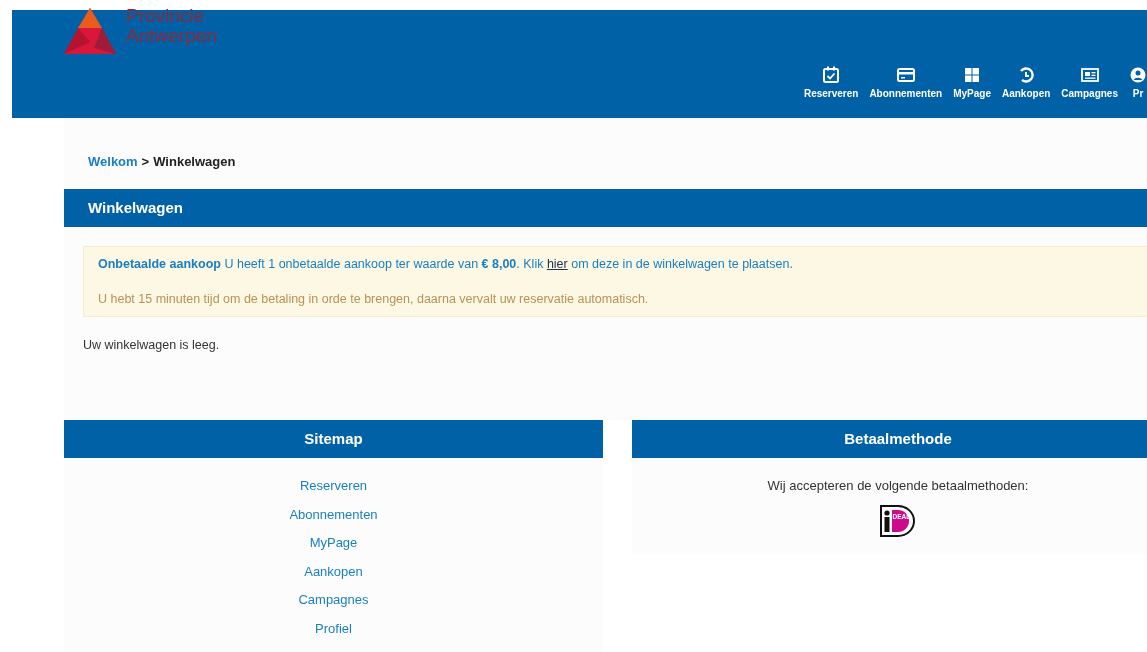 The image size is (1147, 652). What do you see at coordinates (333, 628) in the screenshot?
I see `sitemap-link: Profiel` at bounding box center [333, 628].